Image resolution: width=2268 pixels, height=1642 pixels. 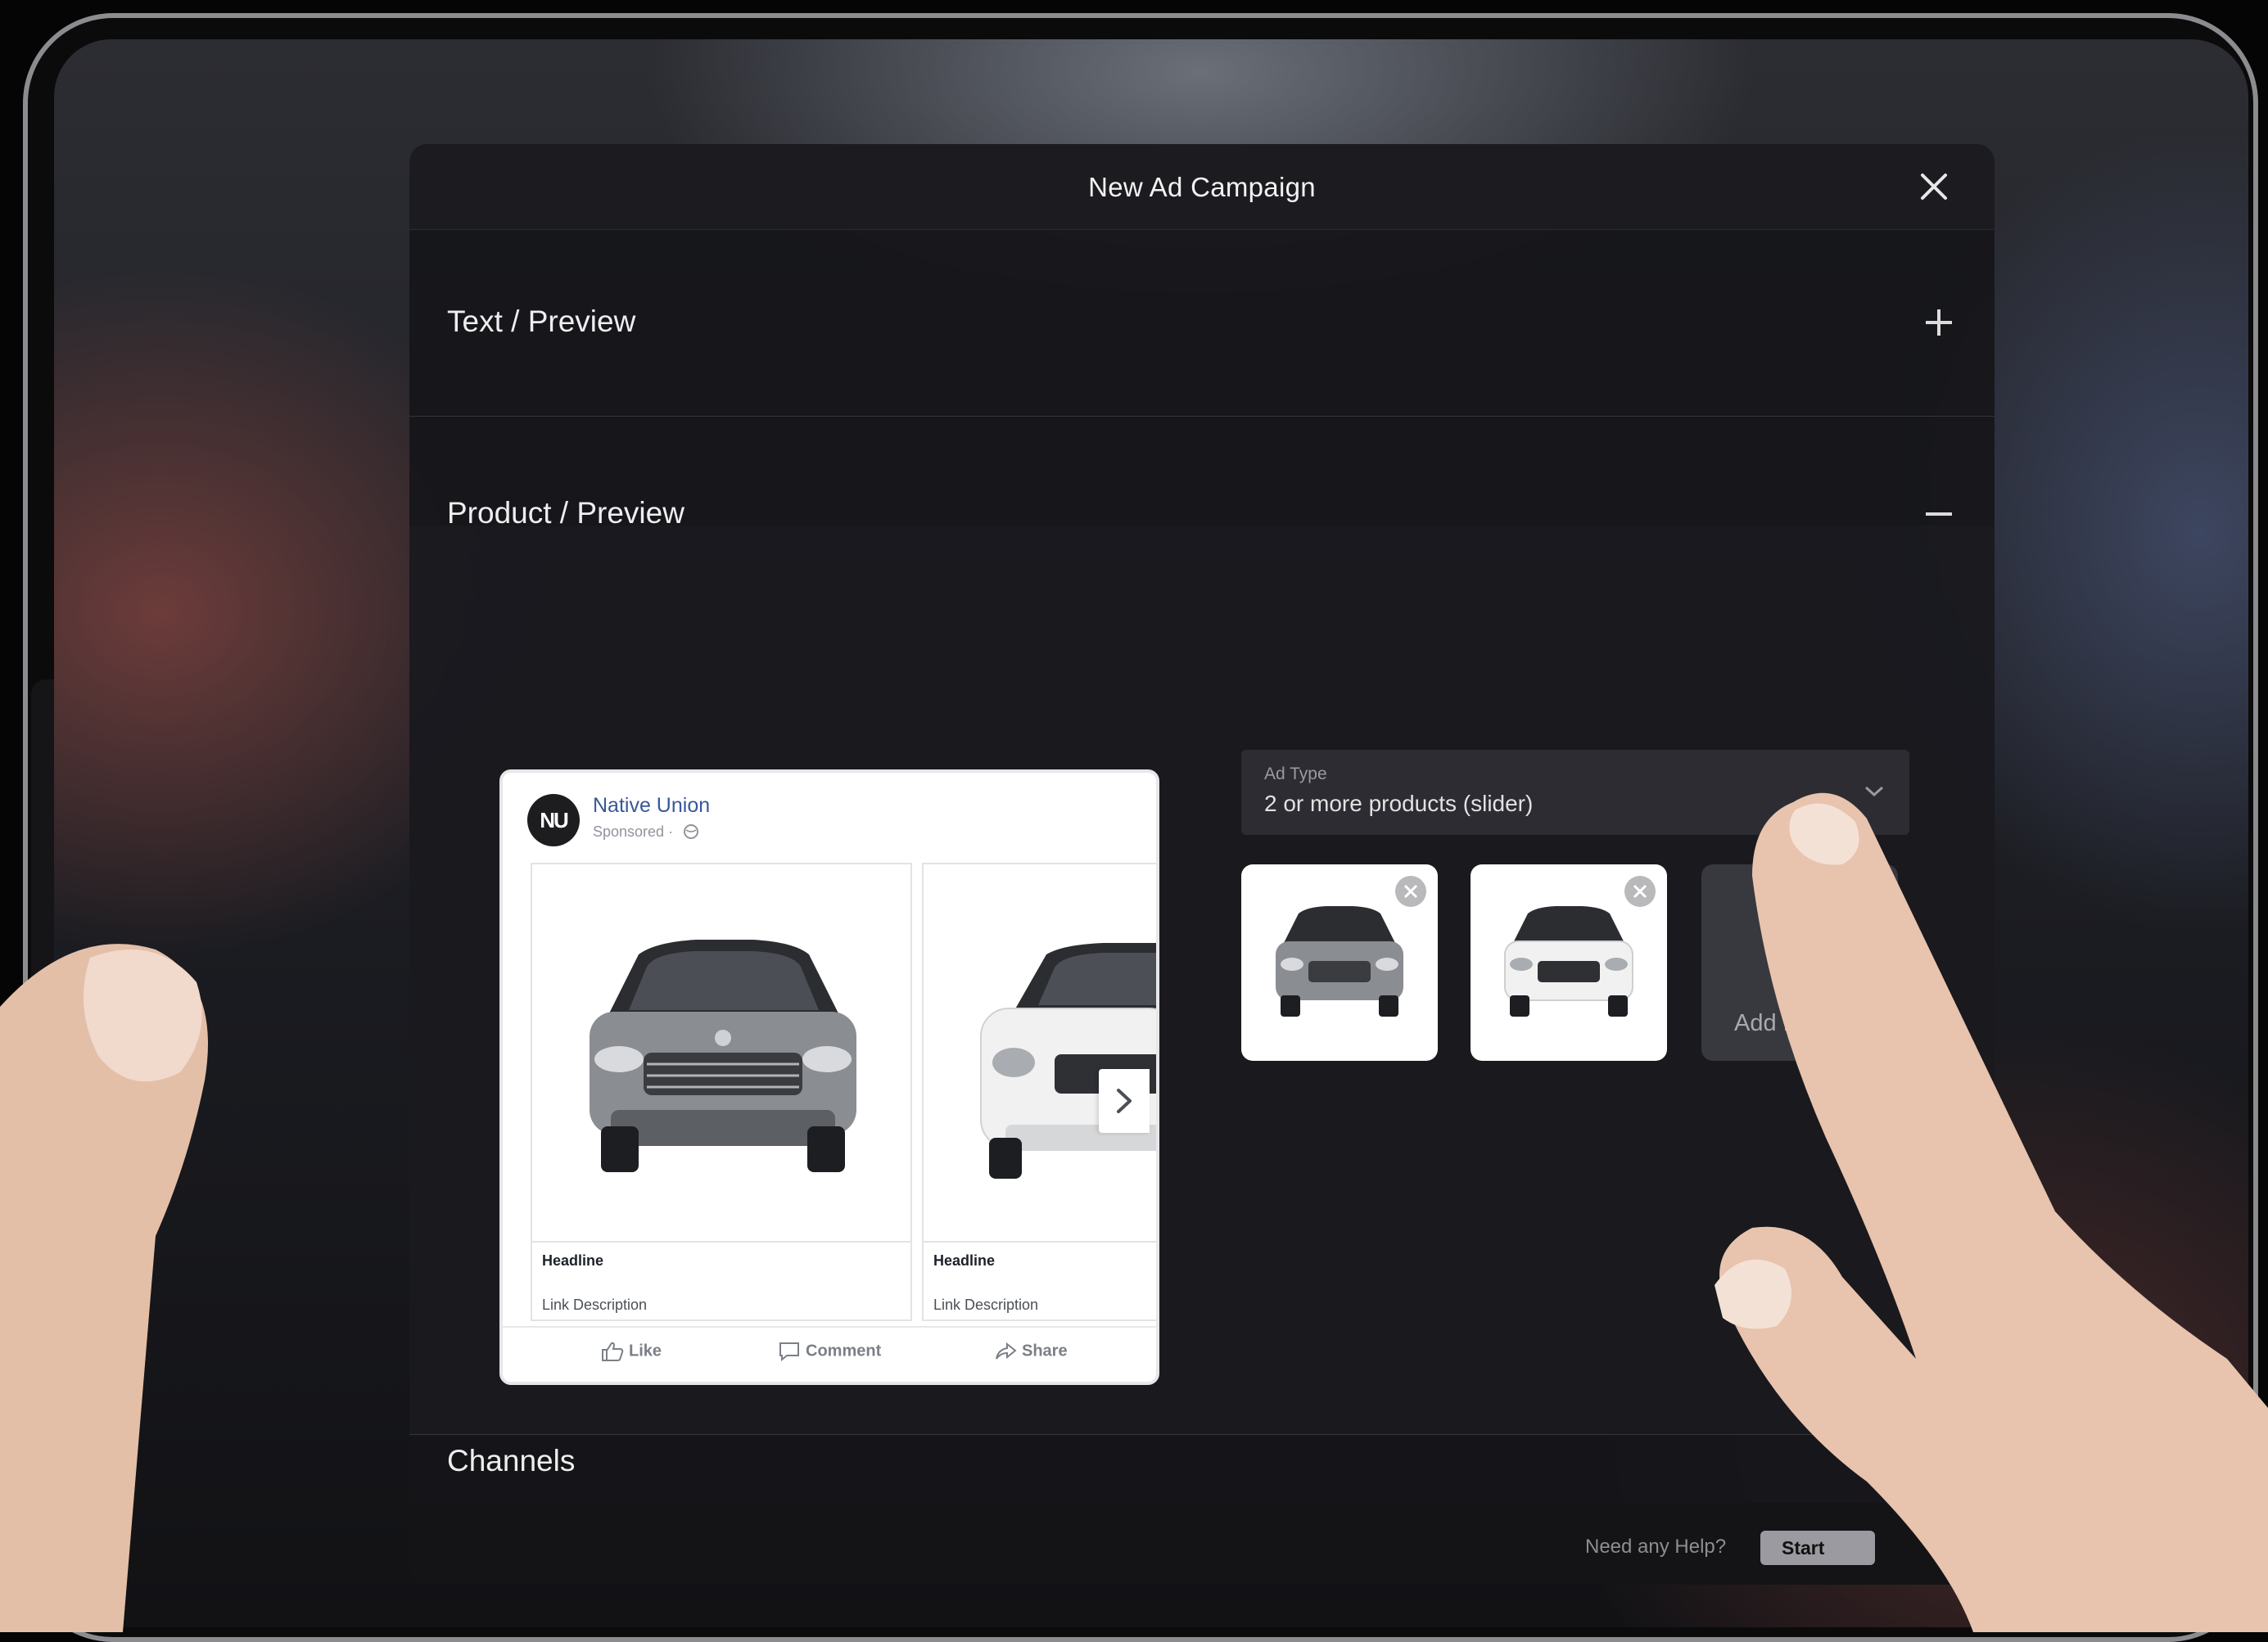 What do you see at coordinates (553, 820) in the screenshot?
I see `page-avatar: NU` at bounding box center [553, 820].